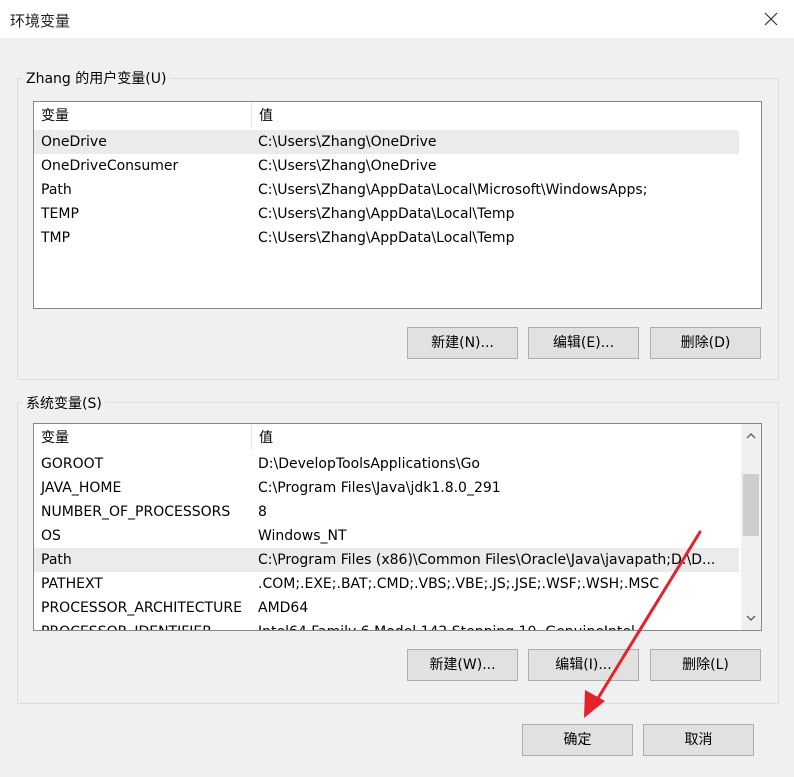 The image size is (794, 777). Describe the element at coordinates (643, 624) in the screenshot. I see `annotation-arrow` at that location.